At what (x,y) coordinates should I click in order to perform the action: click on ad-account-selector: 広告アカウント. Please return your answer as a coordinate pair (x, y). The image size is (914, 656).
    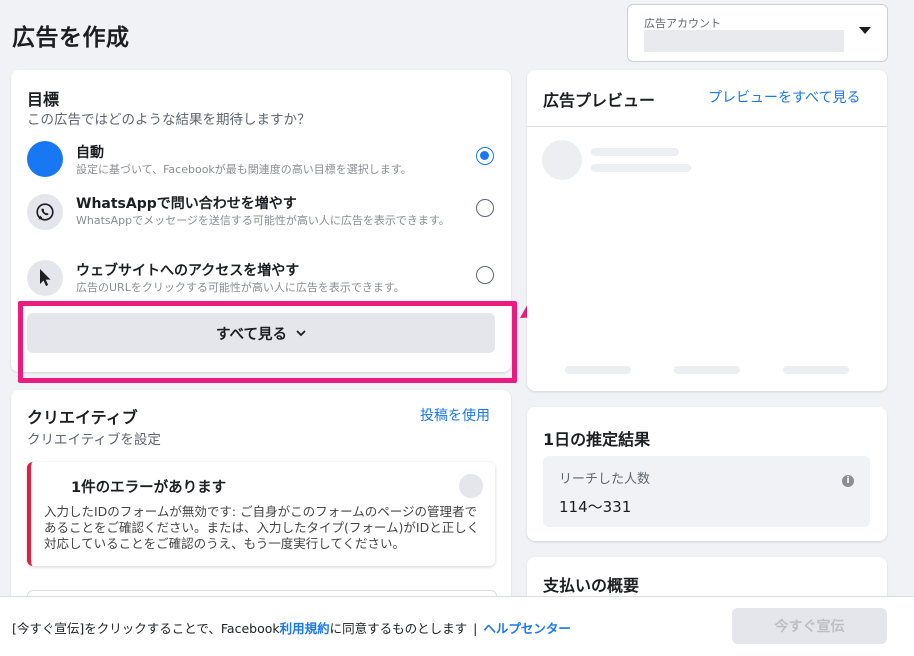
    Looking at the image, I should click on (757, 33).